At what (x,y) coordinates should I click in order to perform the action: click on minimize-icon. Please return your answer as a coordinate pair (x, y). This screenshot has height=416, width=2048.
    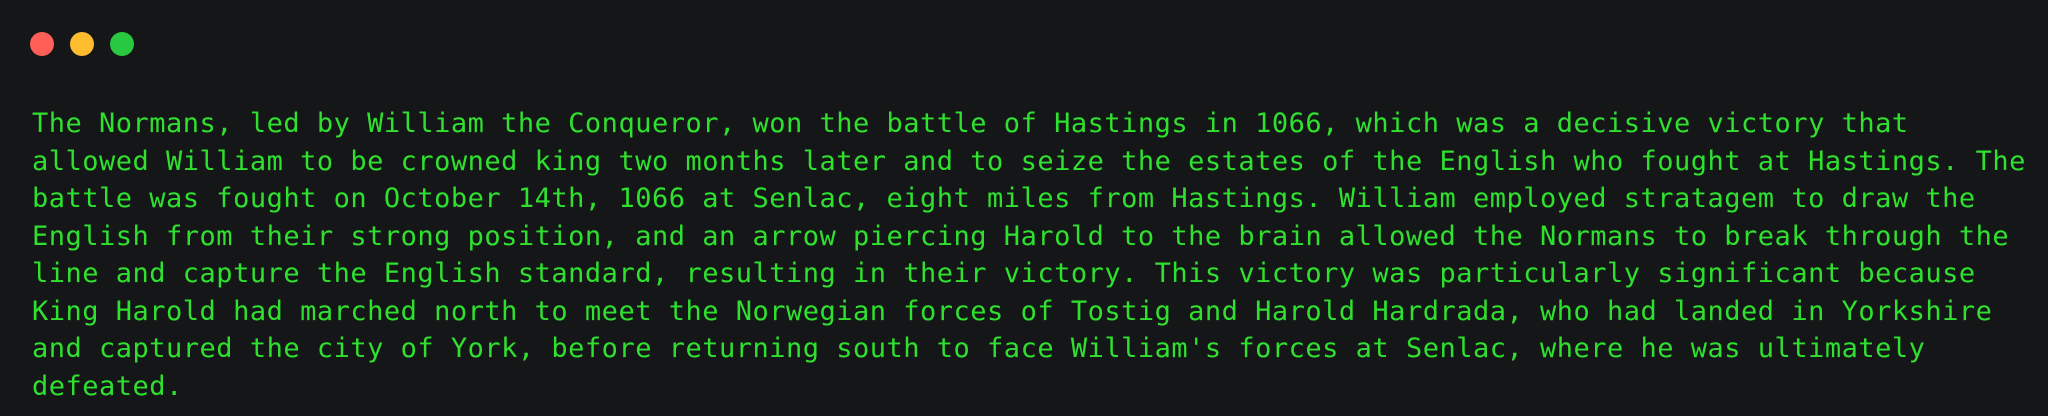
    Looking at the image, I should click on (82, 44).